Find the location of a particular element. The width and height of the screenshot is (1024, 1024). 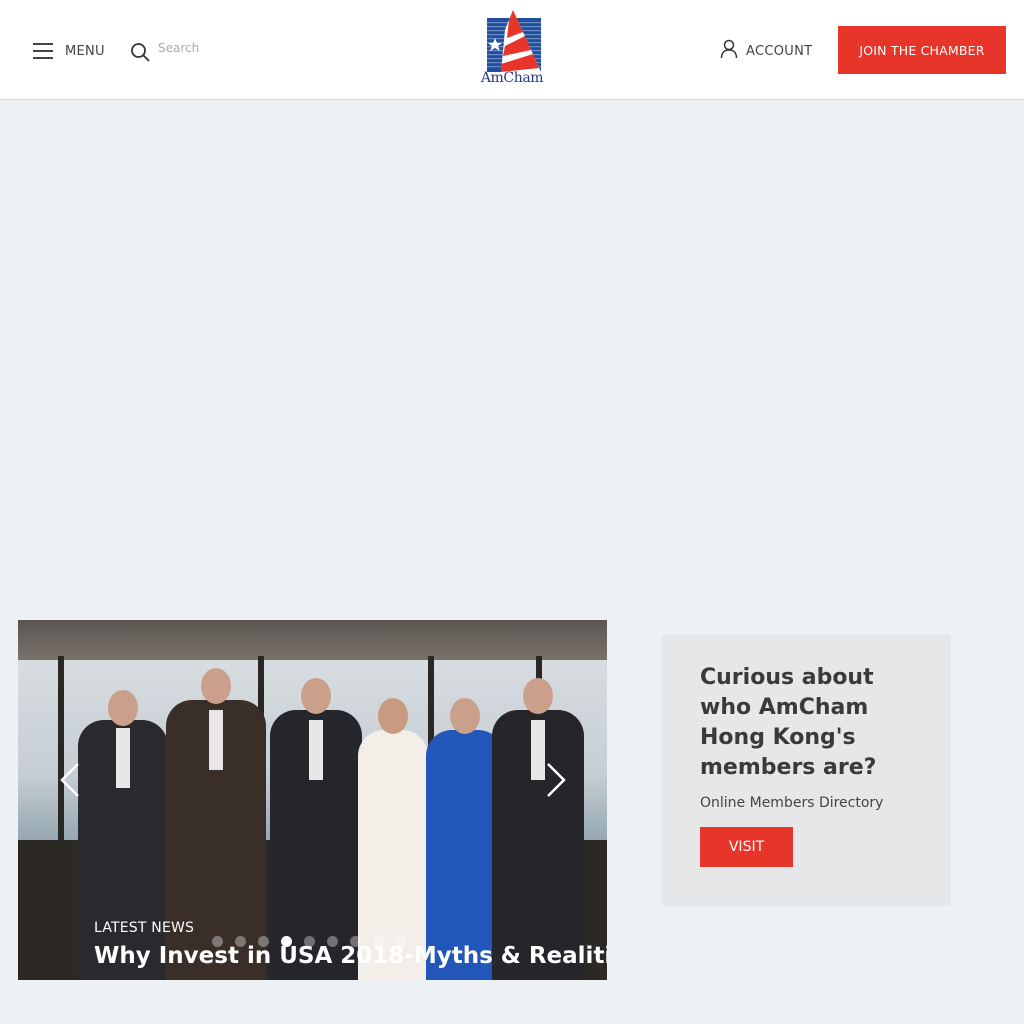

search-icon is located at coordinates (140, 52).